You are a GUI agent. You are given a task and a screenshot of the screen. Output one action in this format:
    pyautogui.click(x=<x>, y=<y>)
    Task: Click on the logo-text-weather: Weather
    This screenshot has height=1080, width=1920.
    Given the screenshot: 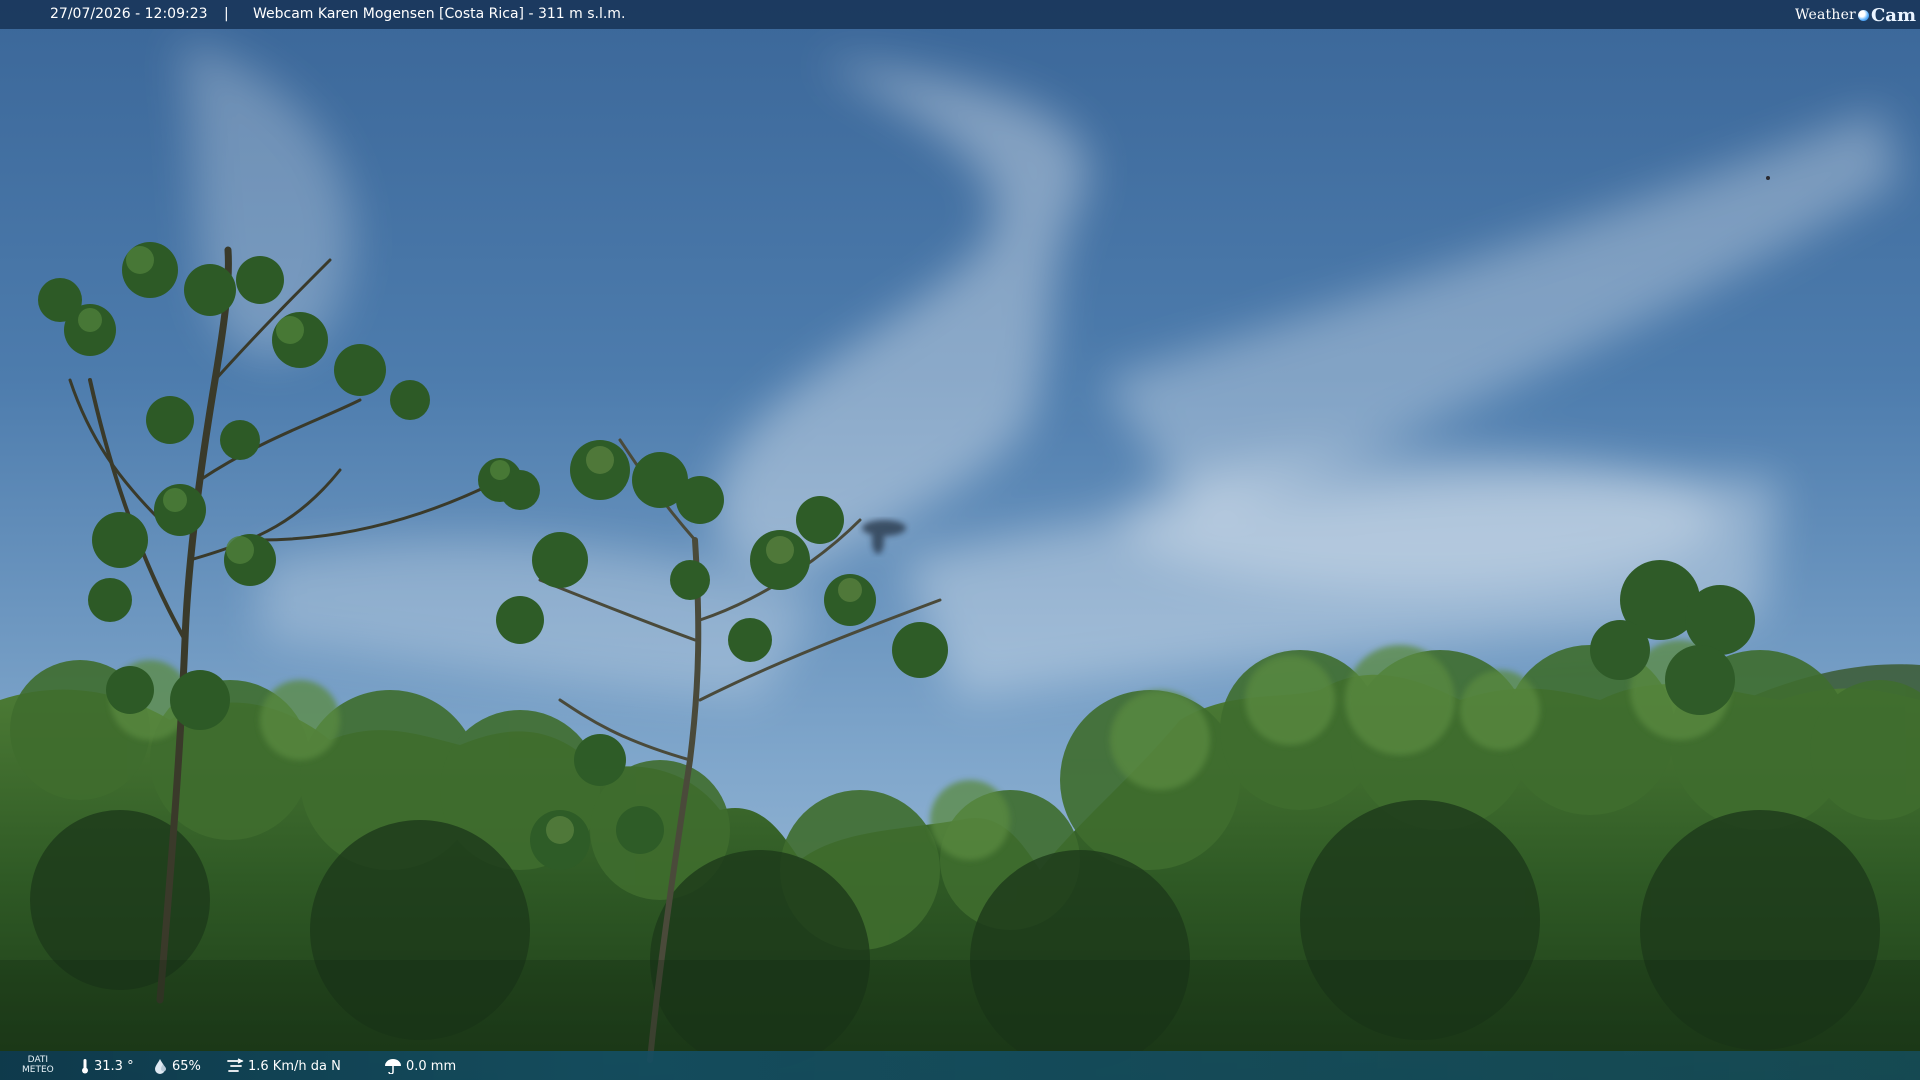 What is the action you would take?
    pyautogui.click(x=1825, y=15)
    